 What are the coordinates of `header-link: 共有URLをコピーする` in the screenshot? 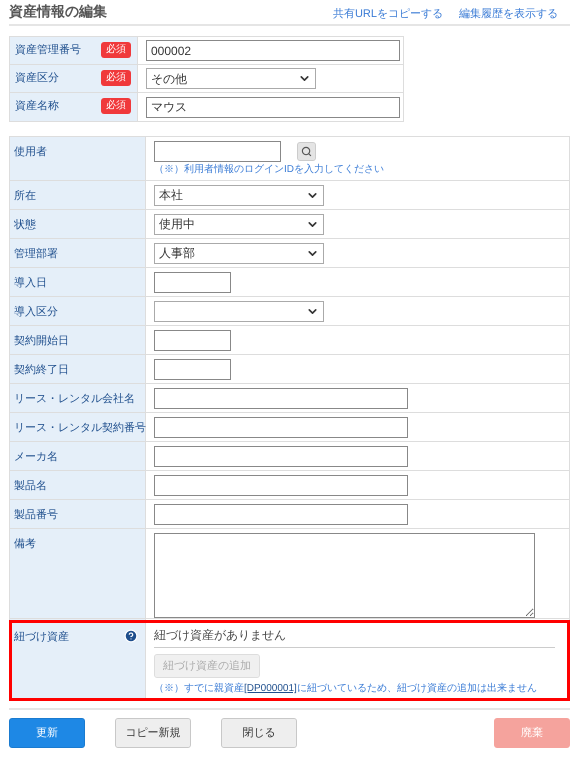 It's located at (387, 14).